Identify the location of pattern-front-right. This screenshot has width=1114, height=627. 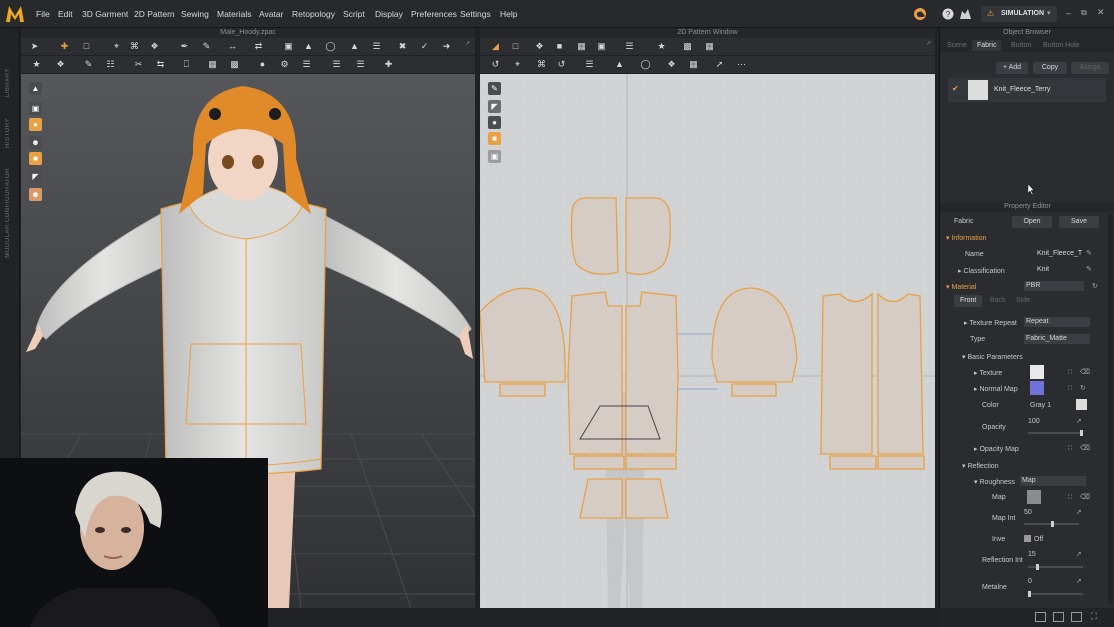
(652, 373).